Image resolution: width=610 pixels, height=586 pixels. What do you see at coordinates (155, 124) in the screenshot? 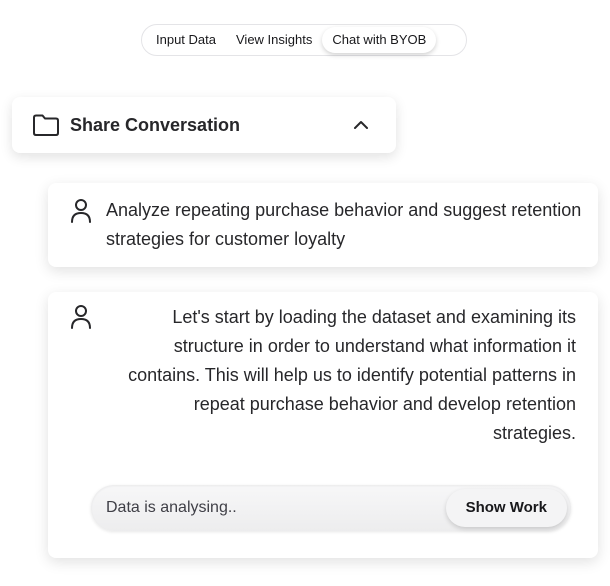
I see `share-conversation-title: Share Conversation` at bounding box center [155, 124].